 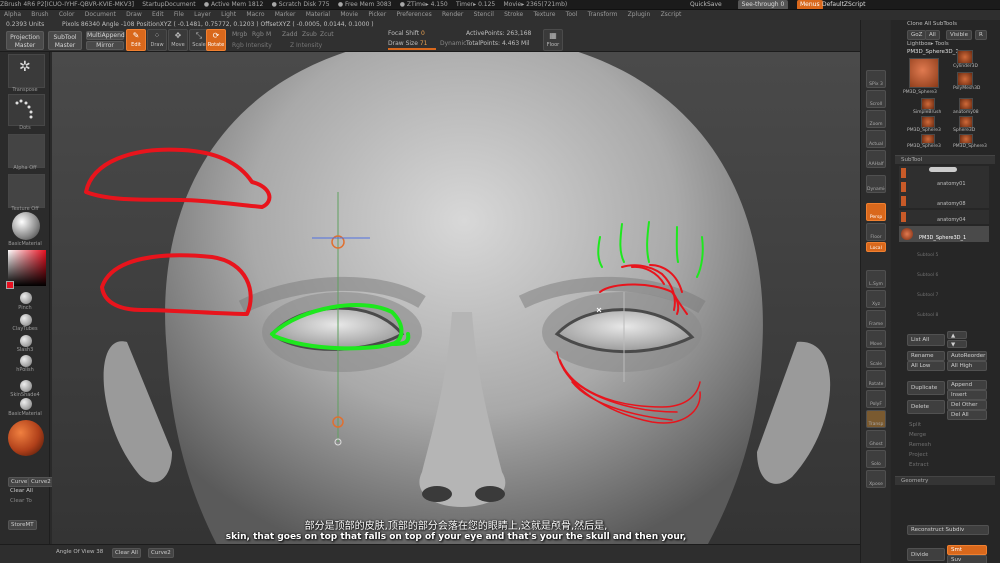 What do you see at coordinates (306, 45) in the screenshot?
I see `z-intensity-slider: Z Intensity` at bounding box center [306, 45].